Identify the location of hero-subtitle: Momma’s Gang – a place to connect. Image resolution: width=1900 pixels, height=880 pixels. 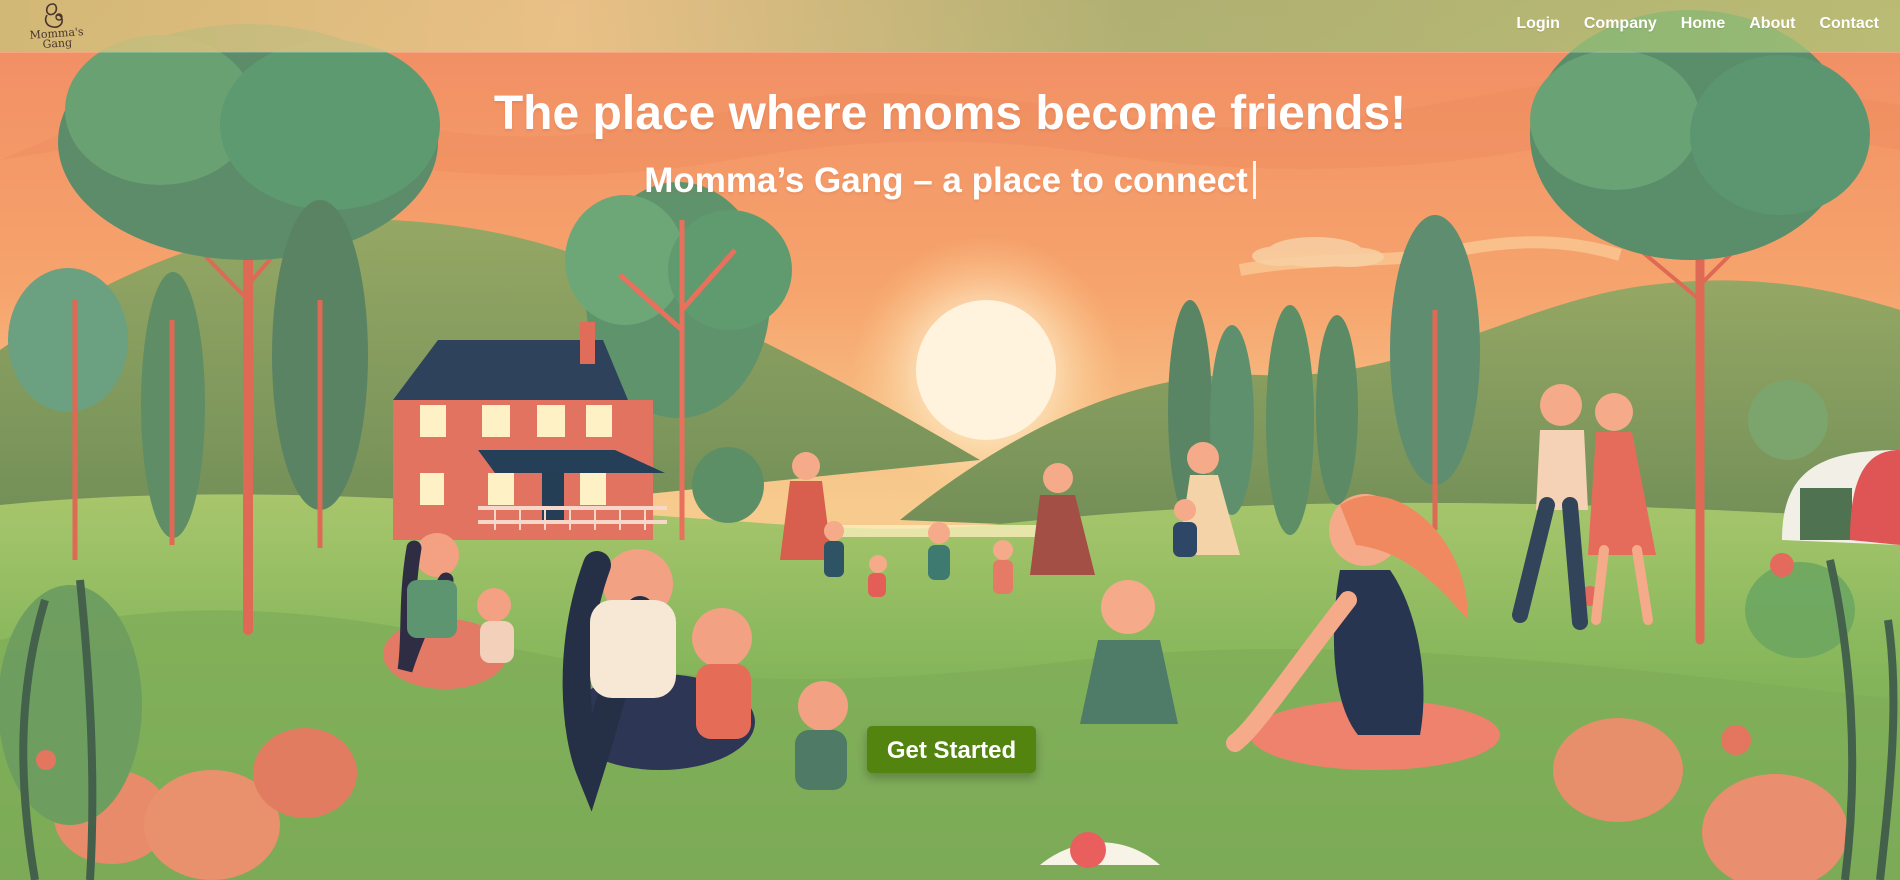
(950, 181).